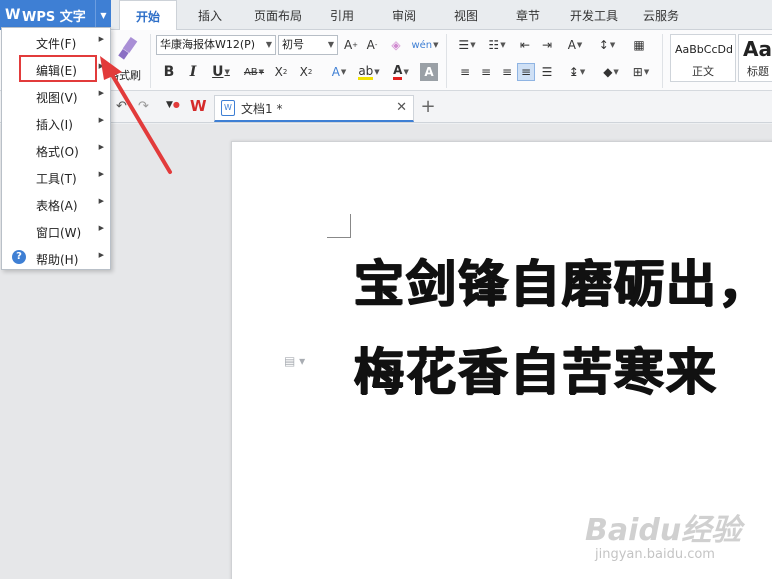 The image size is (772, 579). I want to click on distributed-icon: ☰, so click(547, 72).